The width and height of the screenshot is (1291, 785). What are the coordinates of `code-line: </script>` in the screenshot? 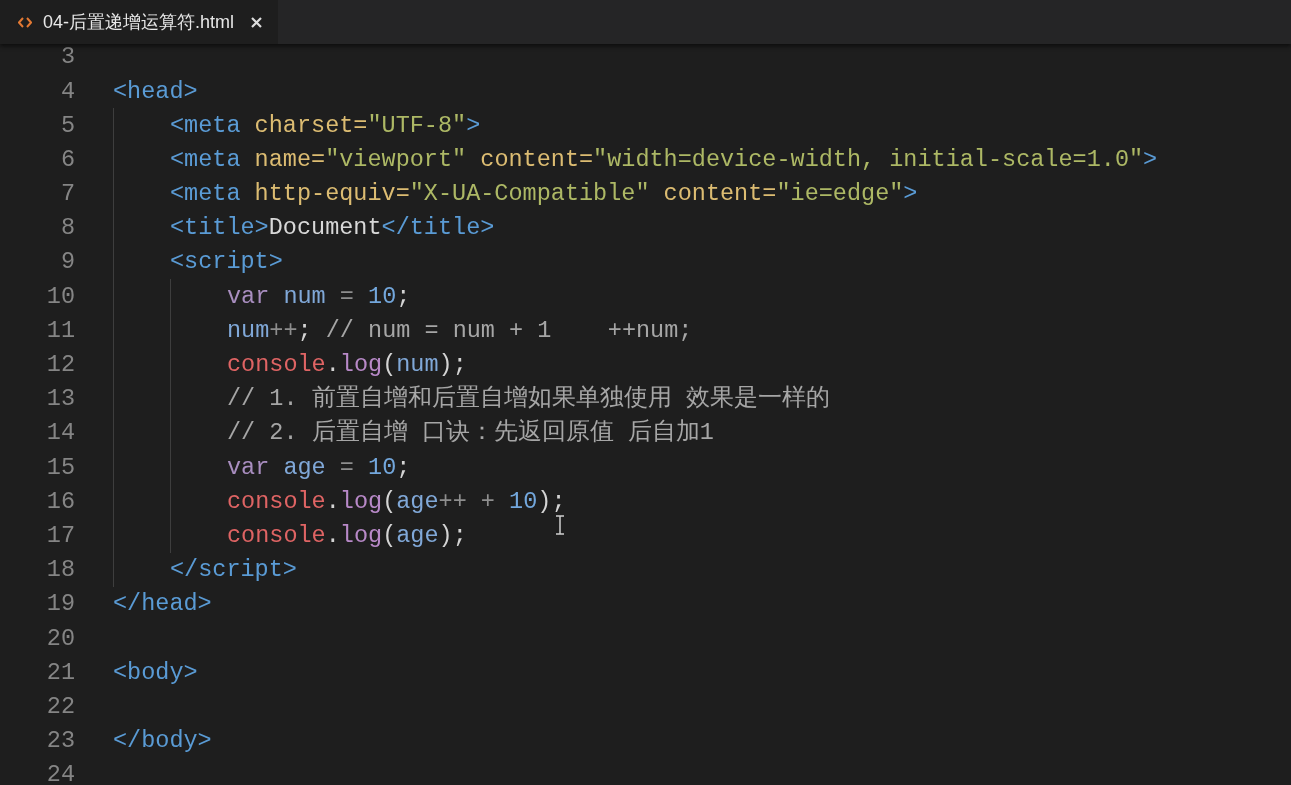 It's located at (233, 570).